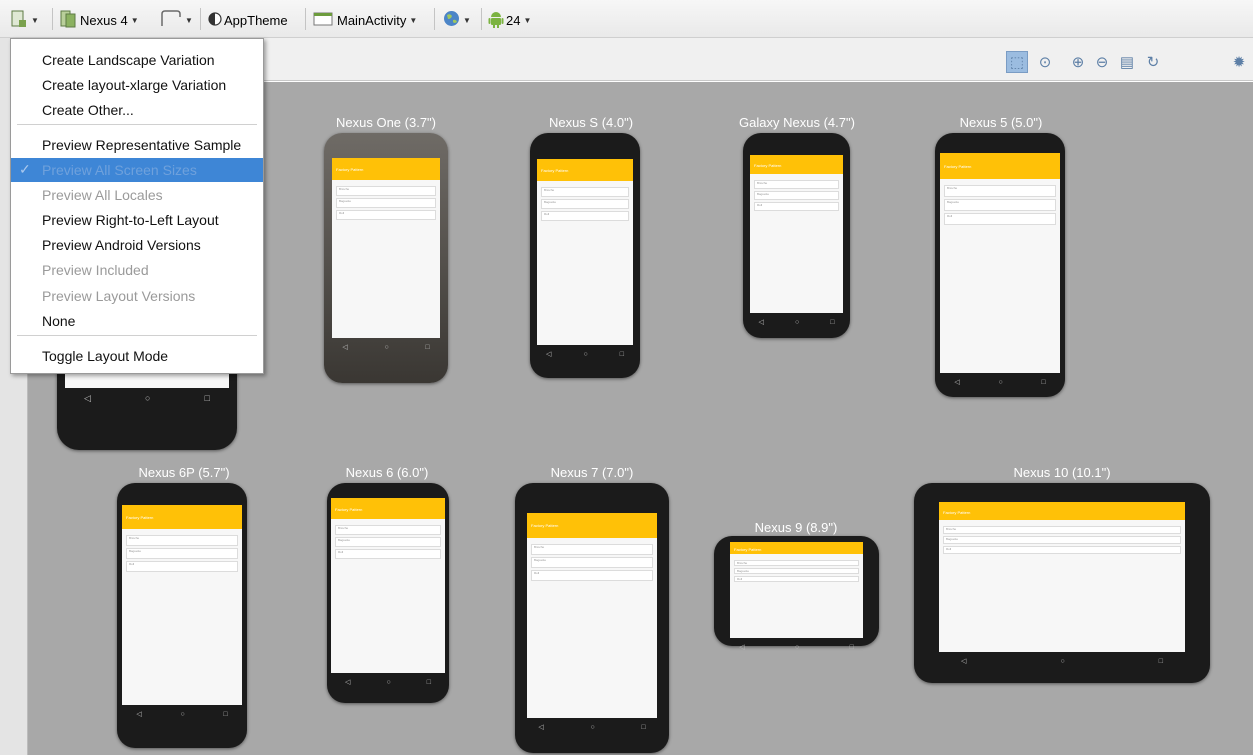  I want to click on device-frame-nexus-10: Factory Pattern Brioche Baguette Roll ◁ ○ □, so click(1062, 583).